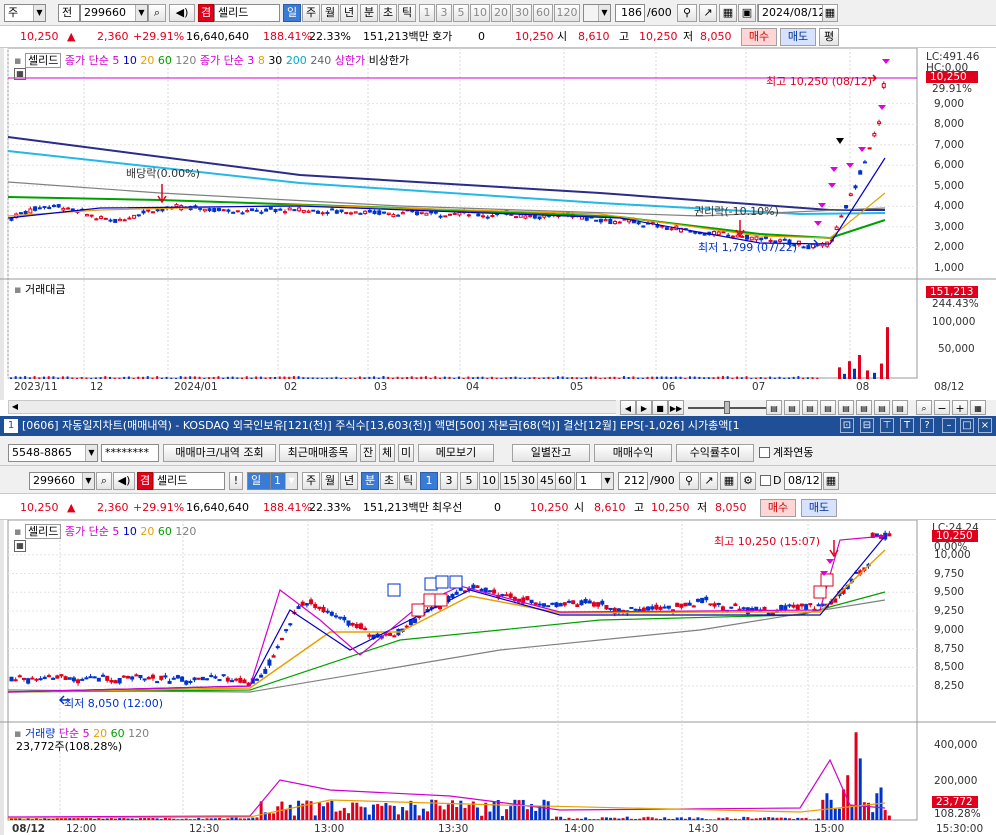 Image resolution: width=996 pixels, height=835 pixels. Describe the element at coordinates (247, 13) in the screenshot. I see `stock-name-field: 셀리드` at that location.